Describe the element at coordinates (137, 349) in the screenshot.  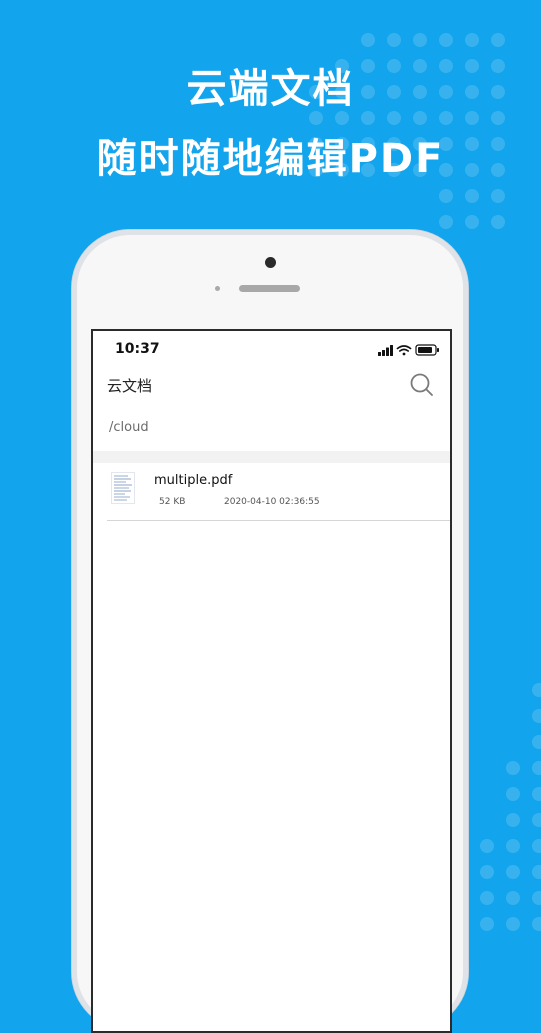
I see `status-time: 10:37` at that location.